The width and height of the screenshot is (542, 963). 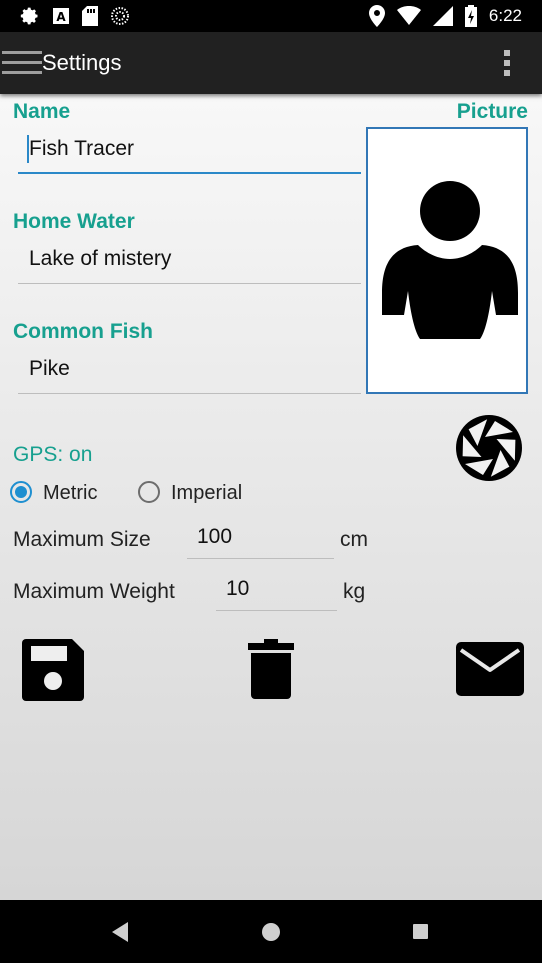 I want to click on dotted-circle-icon, so click(x=120, y=16).